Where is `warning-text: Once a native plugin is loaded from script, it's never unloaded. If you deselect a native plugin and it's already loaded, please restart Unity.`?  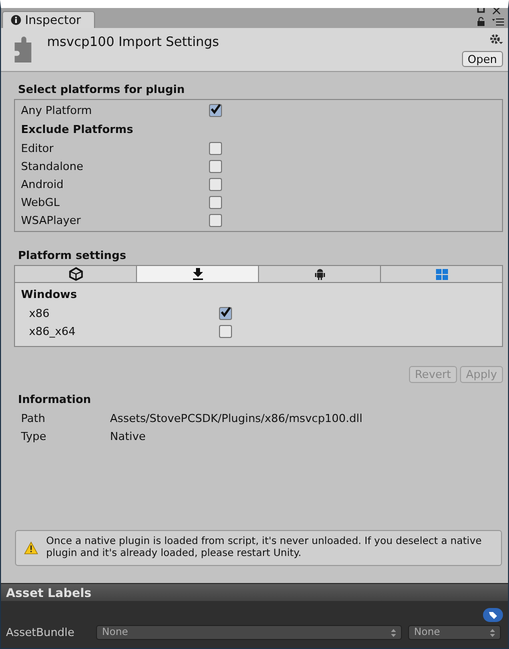 warning-text: Once a native plugin is loaded from script, it's never unloaded. If you deselect a native plugin and it's already loaded, please restart Unity. is located at coordinates (264, 548).